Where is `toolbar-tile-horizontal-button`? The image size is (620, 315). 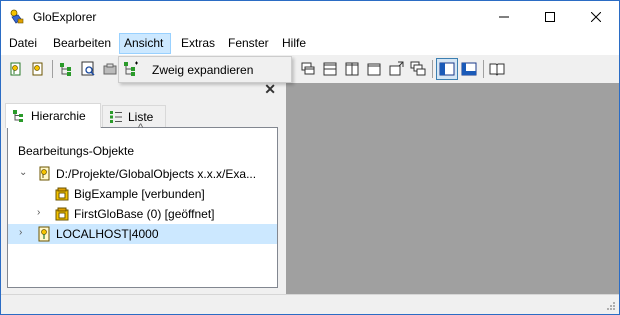
toolbar-tile-horizontal-button is located at coordinates (330, 69).